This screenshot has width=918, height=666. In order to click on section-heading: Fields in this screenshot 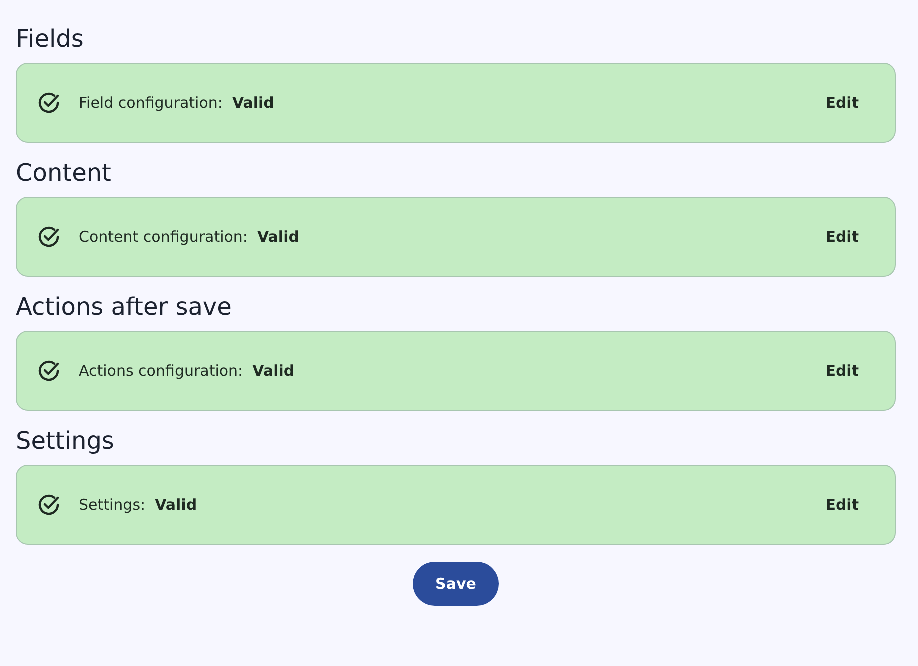, I will do `click(50, 39)`.